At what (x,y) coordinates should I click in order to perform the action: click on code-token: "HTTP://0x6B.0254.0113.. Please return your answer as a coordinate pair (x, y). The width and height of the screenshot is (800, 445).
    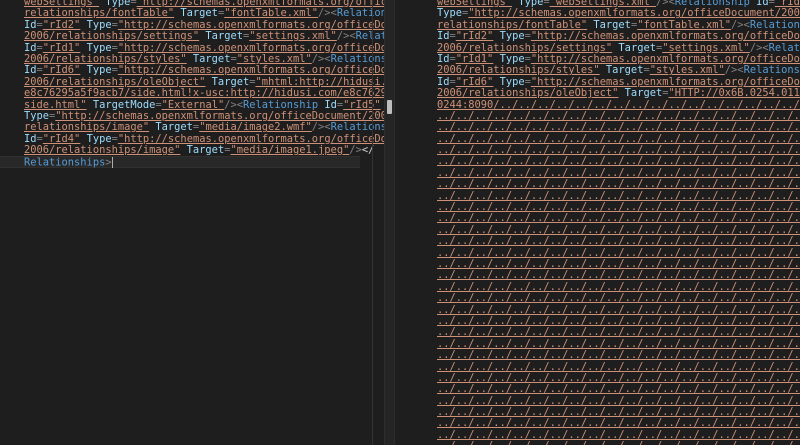
    Looking at the image, I should click on (734, 93).